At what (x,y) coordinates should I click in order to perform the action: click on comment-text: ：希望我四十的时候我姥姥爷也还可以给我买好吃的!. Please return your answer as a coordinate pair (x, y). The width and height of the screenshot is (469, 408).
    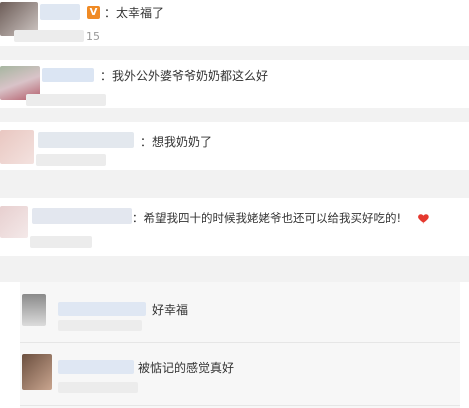
    Looking at the image, I should click on (267, 218).